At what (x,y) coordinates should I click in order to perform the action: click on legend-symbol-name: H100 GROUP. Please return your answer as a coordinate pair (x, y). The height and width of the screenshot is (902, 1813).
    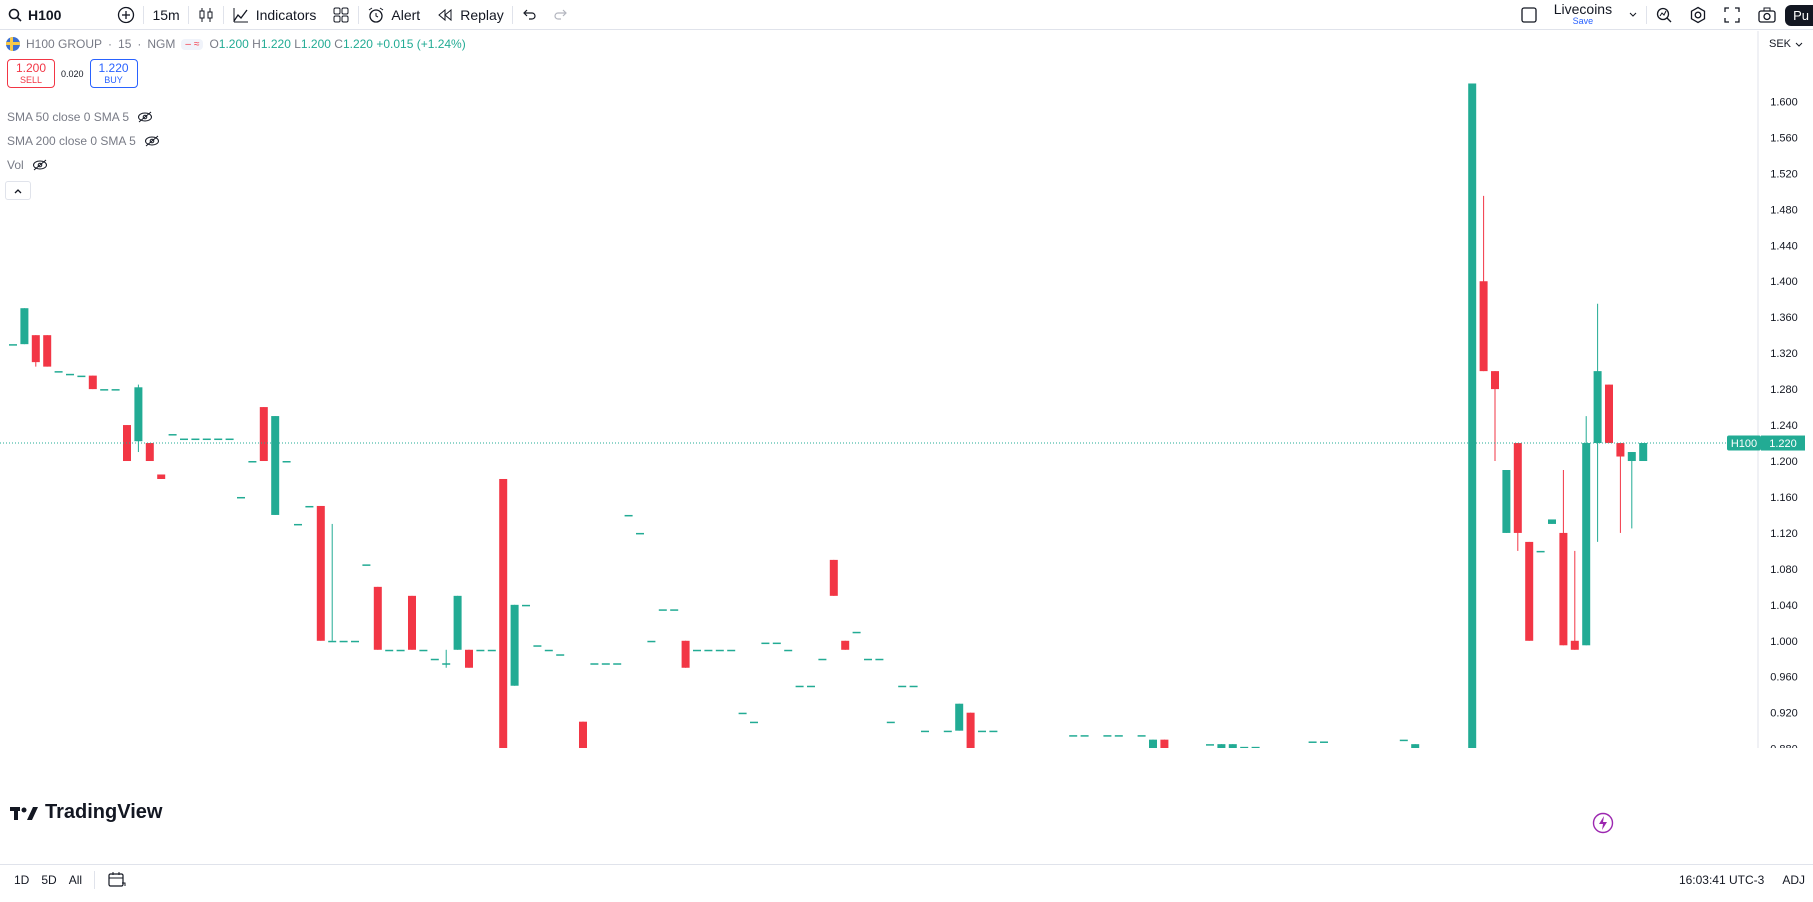
    Looking at the image, I should click on (64, 44).